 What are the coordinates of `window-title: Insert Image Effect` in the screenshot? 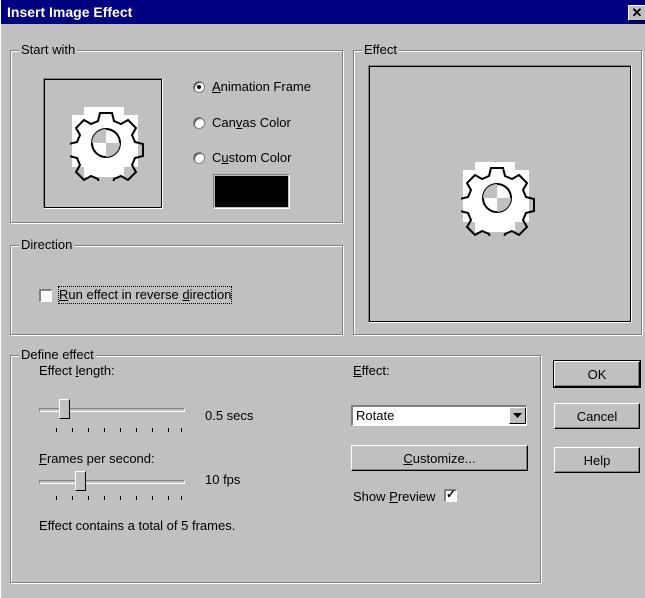 It's located at (70, 12).